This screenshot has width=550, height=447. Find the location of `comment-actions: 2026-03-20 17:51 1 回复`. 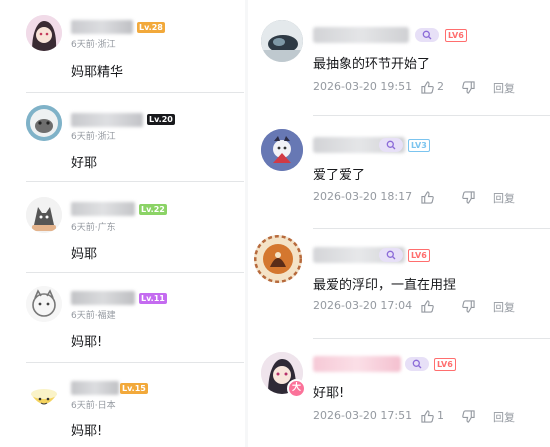

comment-actions: 2026-03-20 17:51 1 回复 is located at coordinates (428, 417).